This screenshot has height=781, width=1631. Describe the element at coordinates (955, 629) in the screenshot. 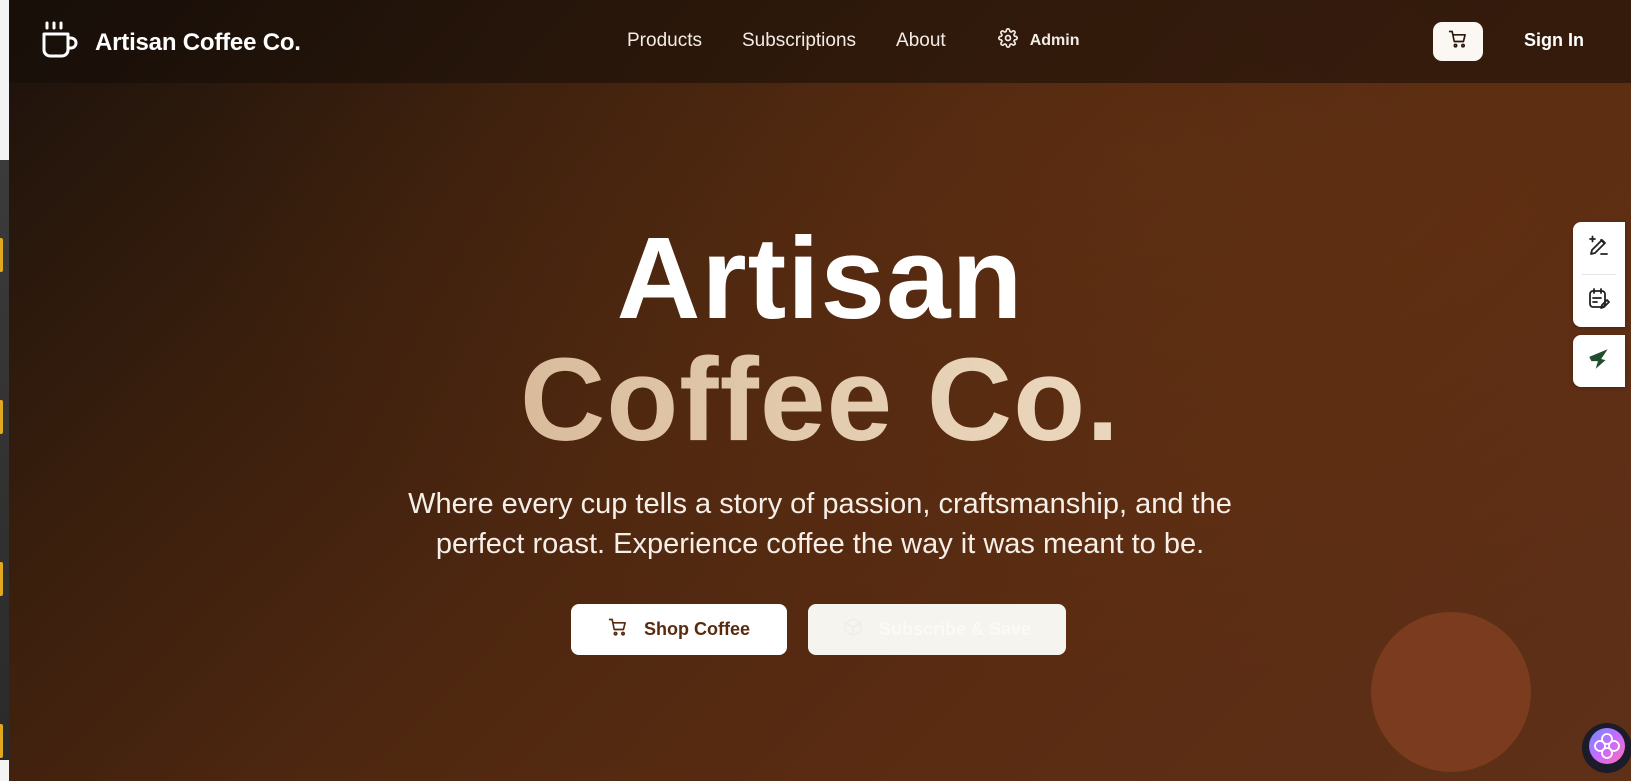

I see `subscribe-save-label: Subscribe & Save` at that location.